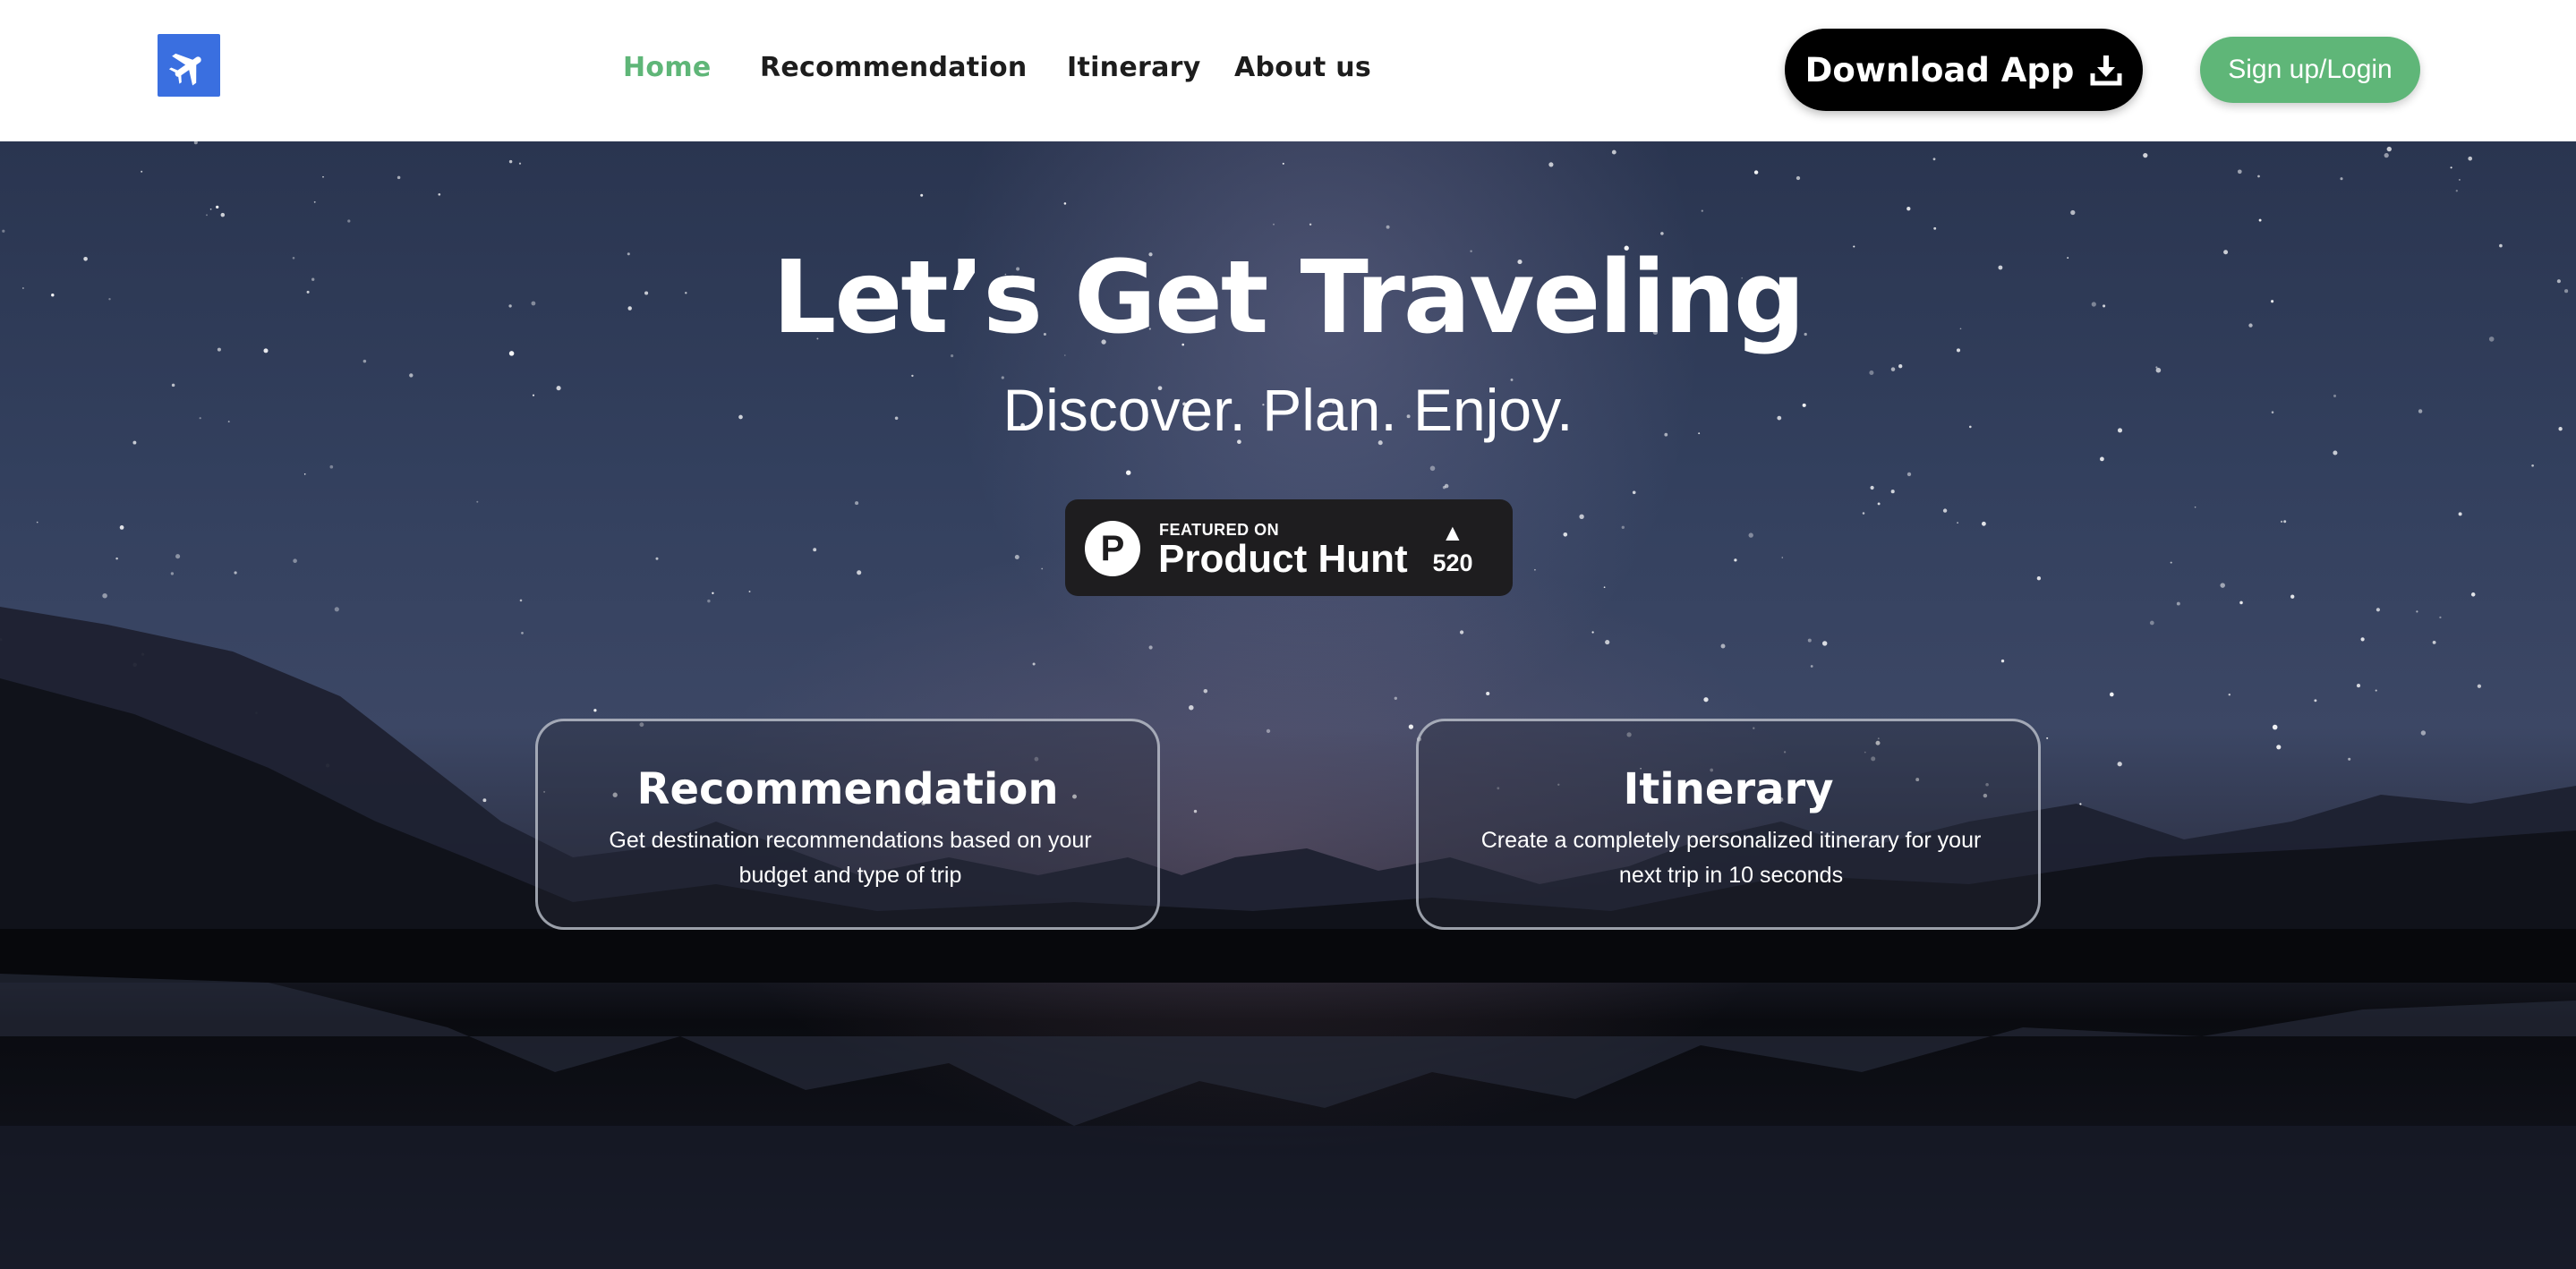  What do you see at coordinates (1134, 68) in the screenshot?
I see `nav-itinerary: Itinerary` at bounding box center [1134, 68].